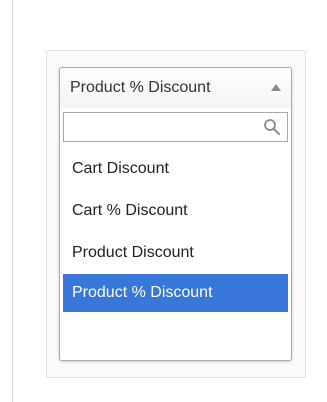 Image resolution: width=327 pixels, height=402 pixels. I want to click on selected-value: Product % Discount, so click(140, 87).